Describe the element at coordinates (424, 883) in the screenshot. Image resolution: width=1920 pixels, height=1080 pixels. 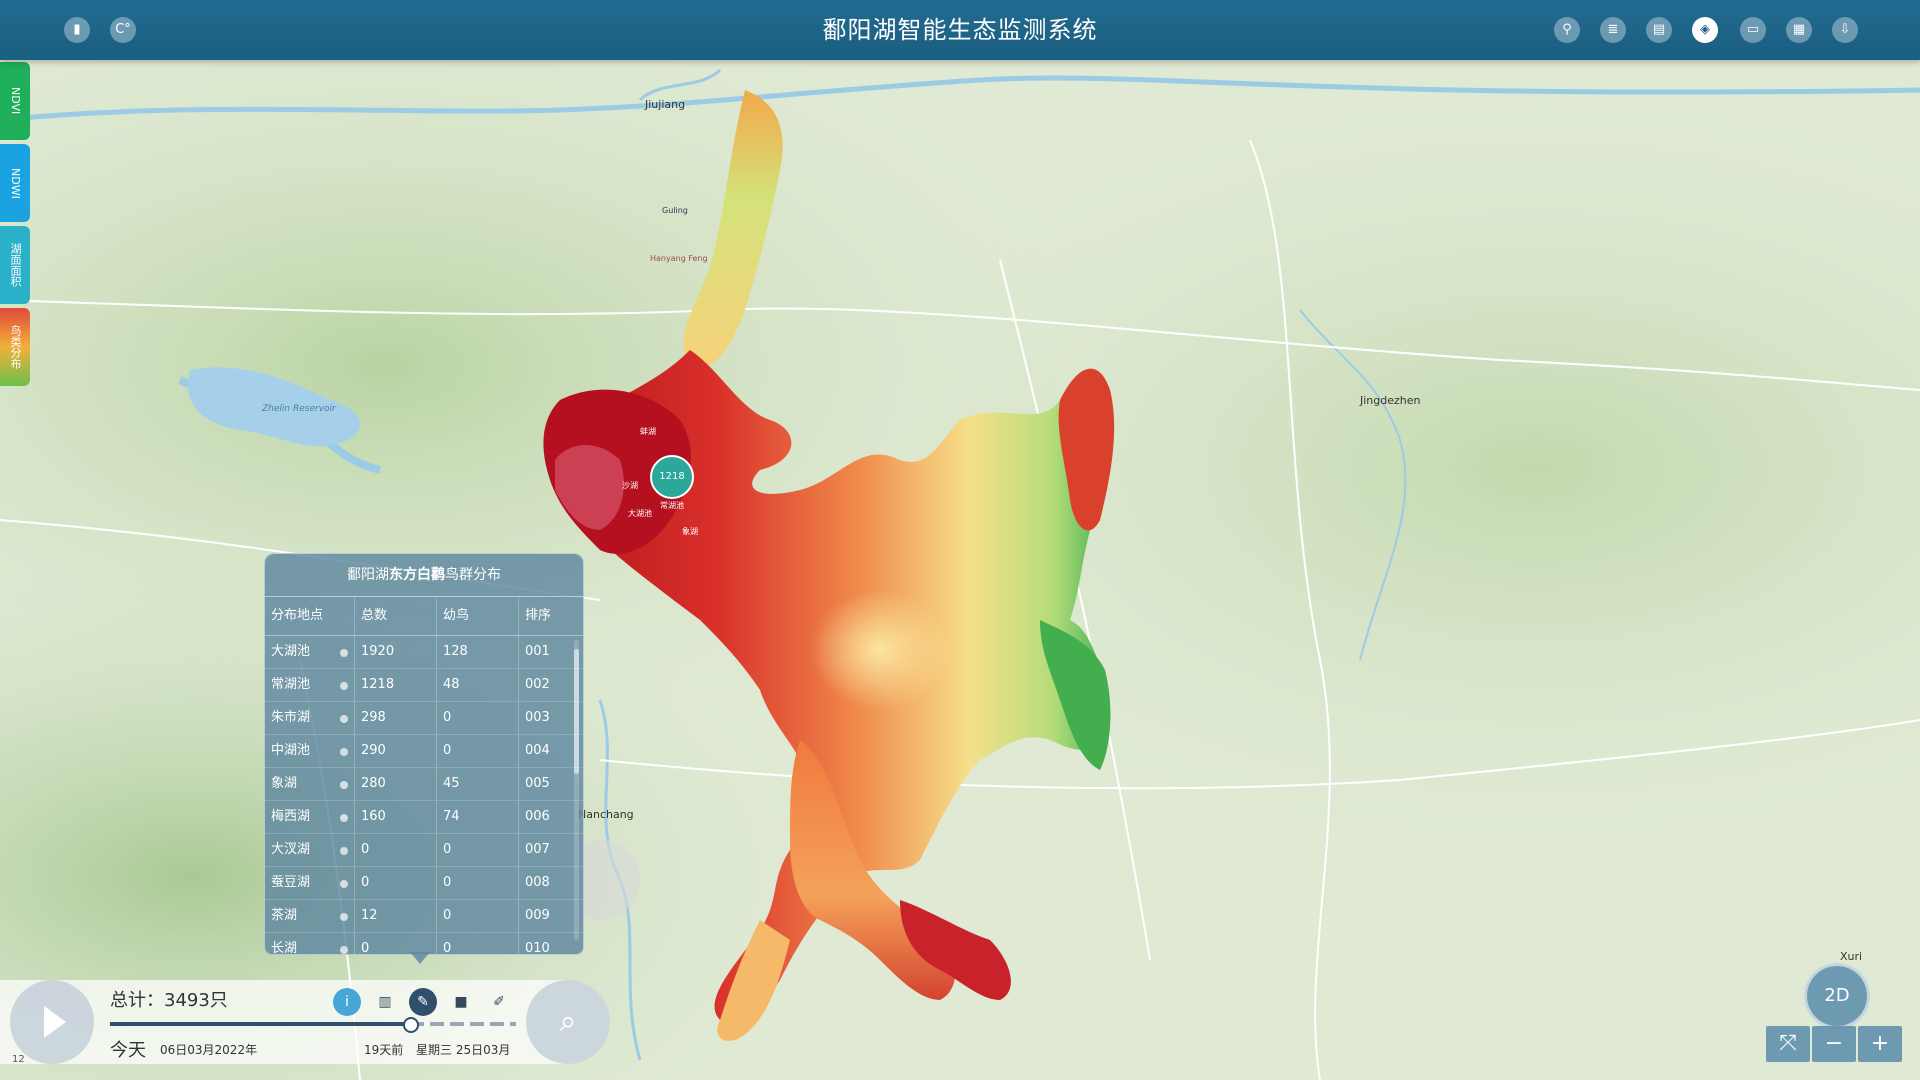
I see `table-row: 蚕豆湖 0 0 008` at that location.